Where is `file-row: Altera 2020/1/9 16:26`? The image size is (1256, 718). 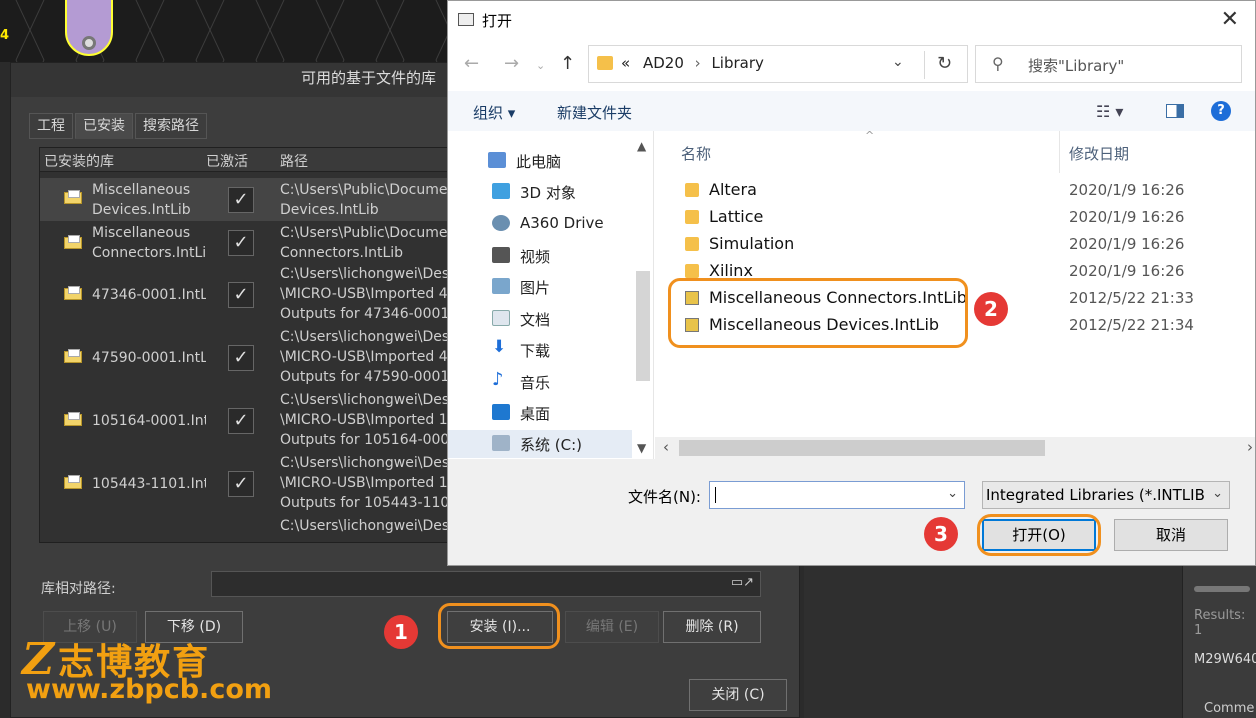
file-row: Altera 2020/1/9 16:26 is located at coordinates (955, 190).